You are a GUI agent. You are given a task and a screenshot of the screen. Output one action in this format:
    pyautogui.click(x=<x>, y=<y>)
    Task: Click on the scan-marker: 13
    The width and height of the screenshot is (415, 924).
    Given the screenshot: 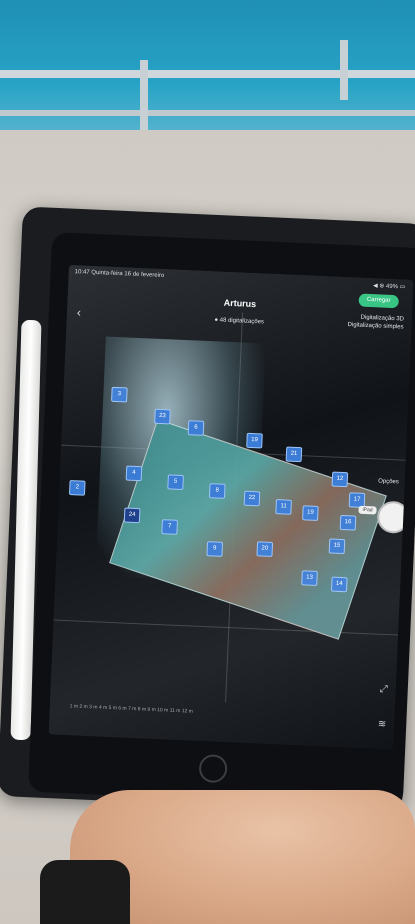 What is the action you would take?
    pyautogui.click(x=309, y=578)
    